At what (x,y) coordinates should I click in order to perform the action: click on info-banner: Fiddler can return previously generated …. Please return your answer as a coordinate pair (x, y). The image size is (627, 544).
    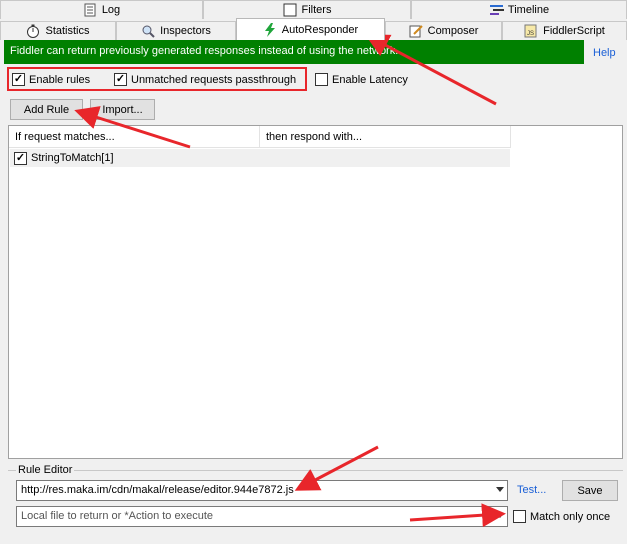
    Looking at the image, I should click on (294, 52).